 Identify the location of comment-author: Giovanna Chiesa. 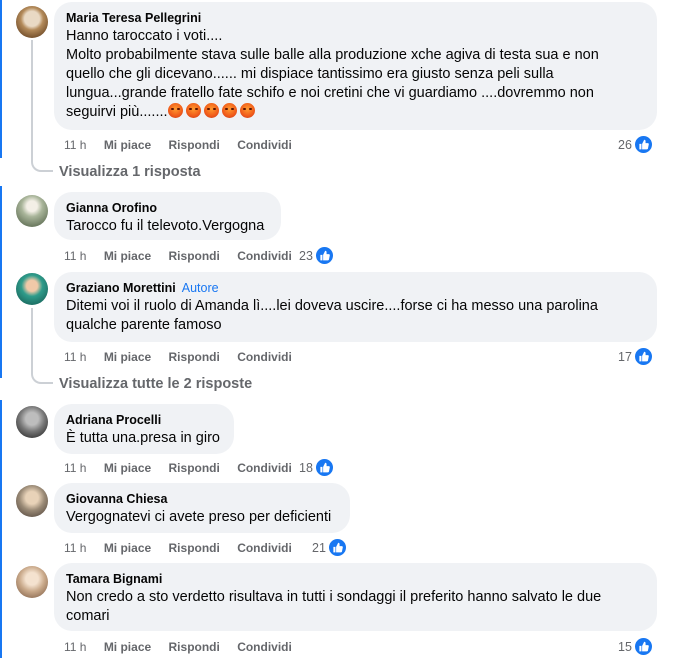
(202, 499).